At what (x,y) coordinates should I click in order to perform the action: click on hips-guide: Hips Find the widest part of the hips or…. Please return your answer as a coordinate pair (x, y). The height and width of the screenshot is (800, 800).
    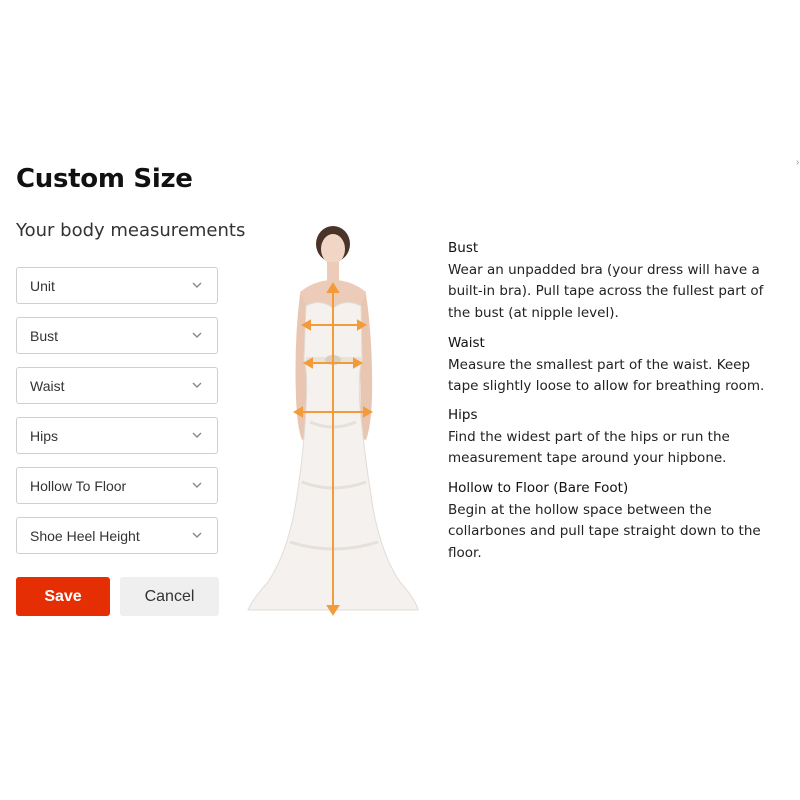
    Looking at the image, I should click on (608, 437).